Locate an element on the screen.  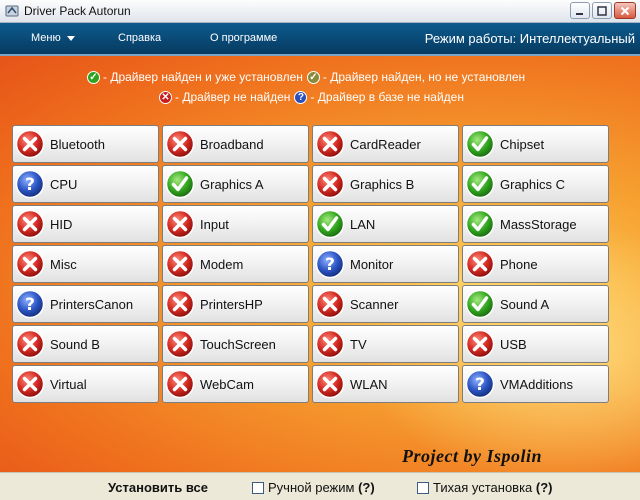
silent-install-option: Тихая установка (?) is located at coordinates (485, 487).